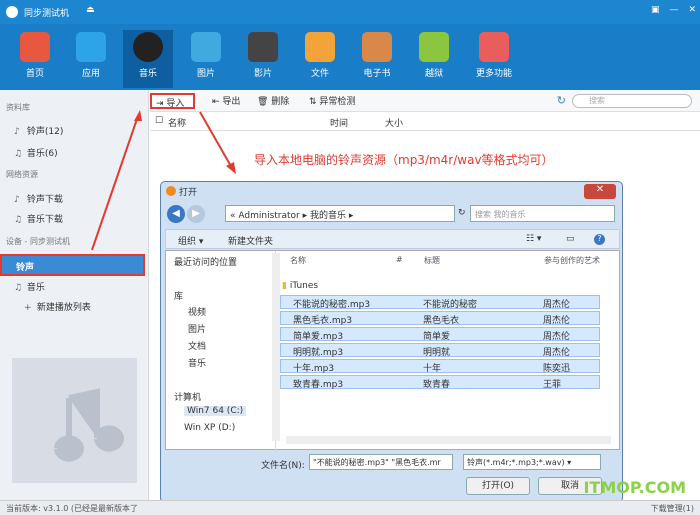 The width and height of the screenshot is (700, 515). What do you see at coordinates (226, 101) in the screenshot?
I see `export-button: ⇤ 导出` at bounding box center [226, 101].